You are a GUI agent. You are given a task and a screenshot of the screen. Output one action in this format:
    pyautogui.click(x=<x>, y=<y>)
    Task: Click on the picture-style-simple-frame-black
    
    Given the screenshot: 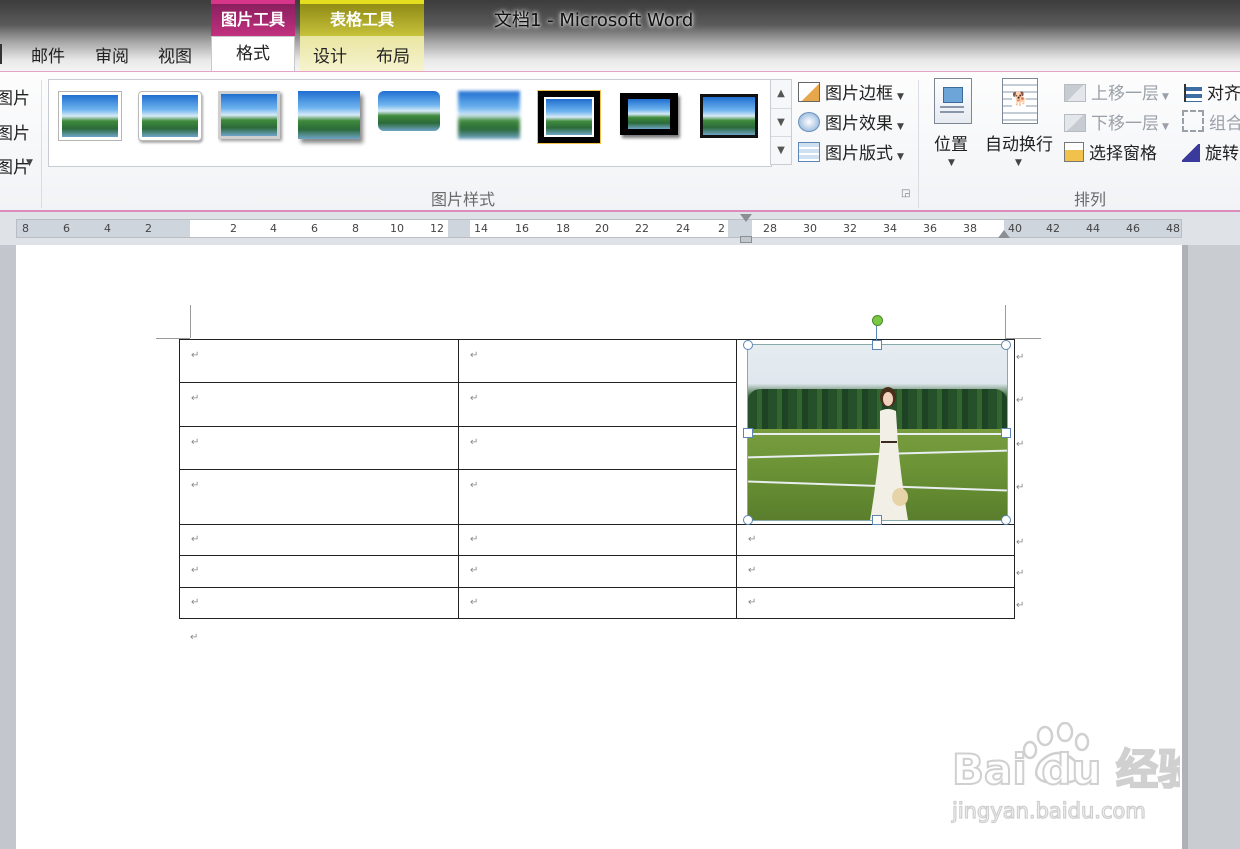 What is the action you would take?
    pyautogui.click(x=729, y=116)
    